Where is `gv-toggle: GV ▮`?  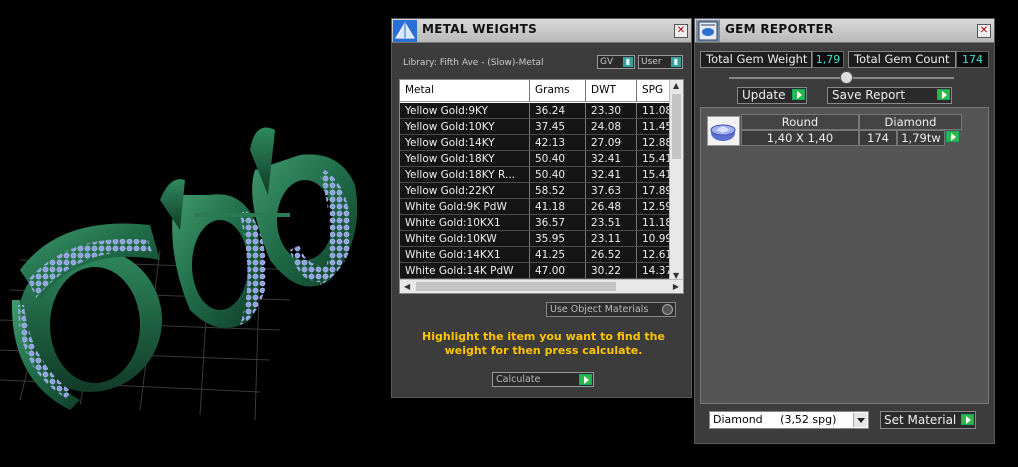
gv-toggle: GV ▮ is located at coordinates (616, 62).